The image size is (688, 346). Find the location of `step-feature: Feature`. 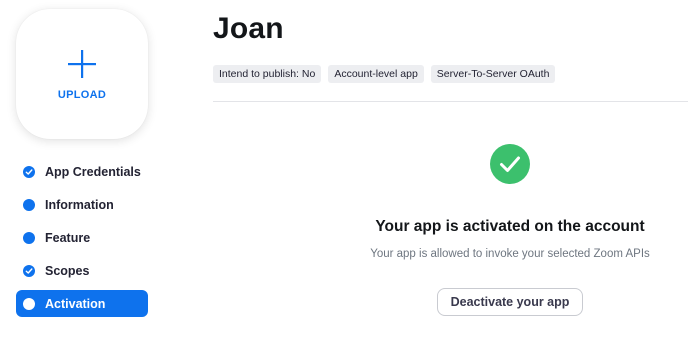

step-feature: Feature is located at coordinates (82, 237).